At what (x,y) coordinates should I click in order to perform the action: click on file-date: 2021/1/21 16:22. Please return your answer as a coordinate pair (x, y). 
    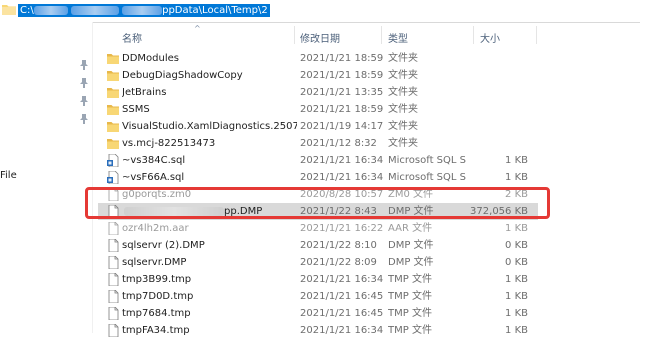
    Looking at the image, I should click on (342, 228).